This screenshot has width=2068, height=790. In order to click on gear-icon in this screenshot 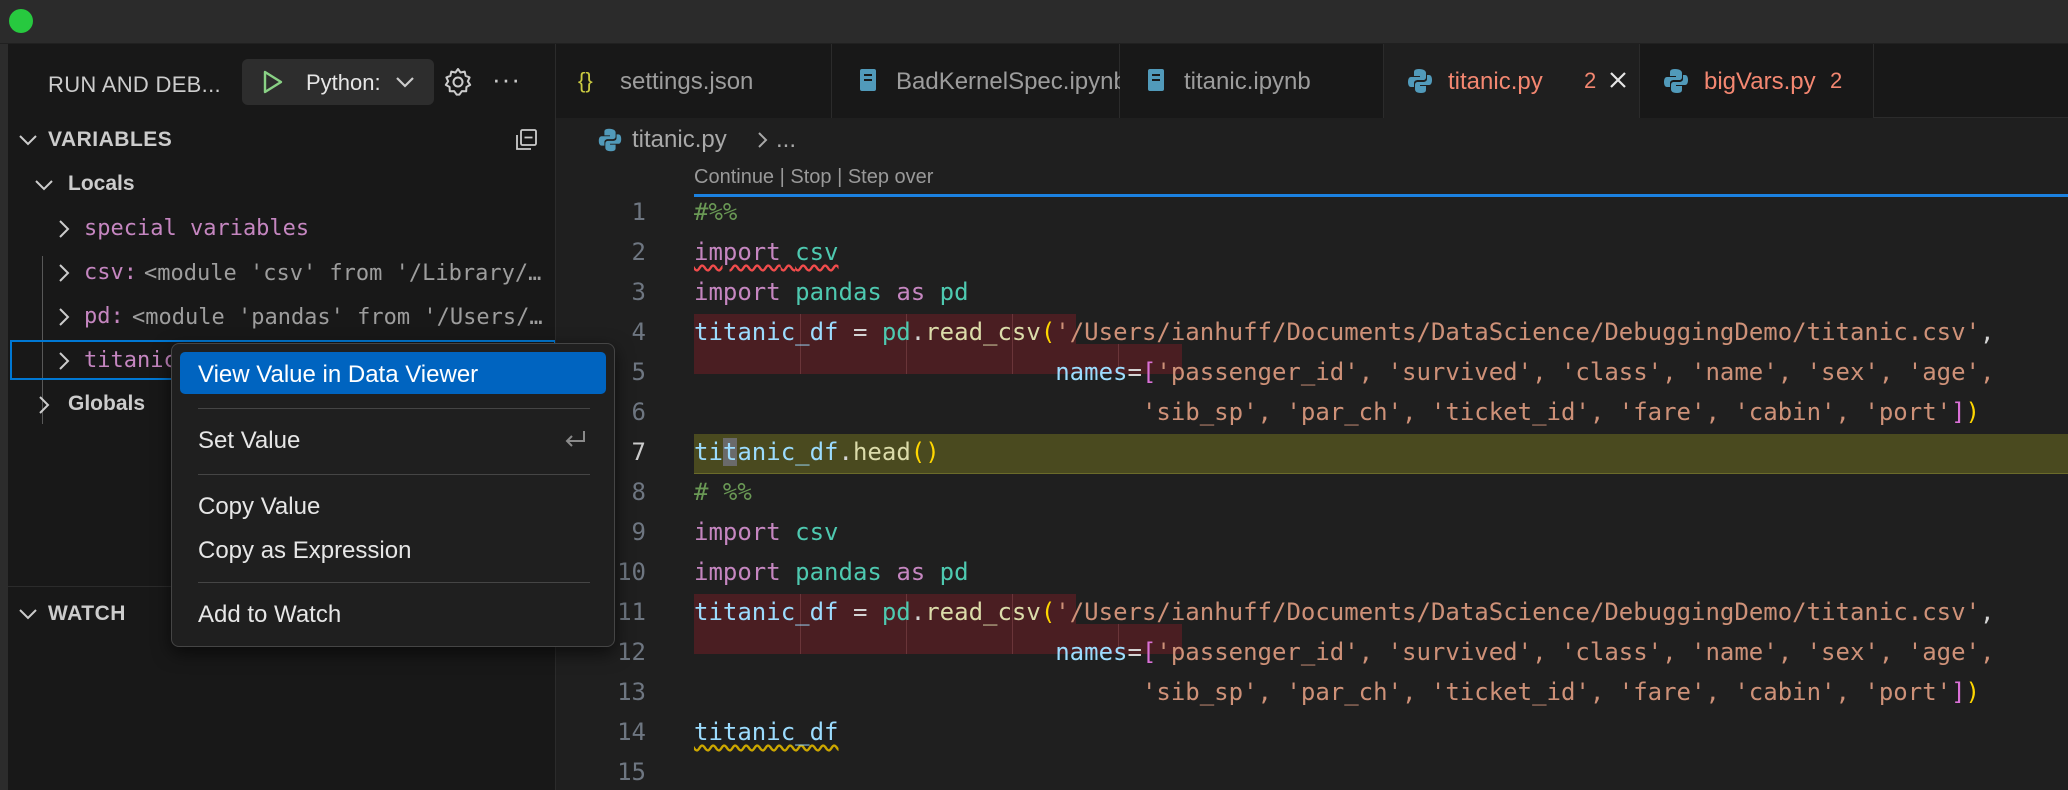, I will do `click(458, 82)`.